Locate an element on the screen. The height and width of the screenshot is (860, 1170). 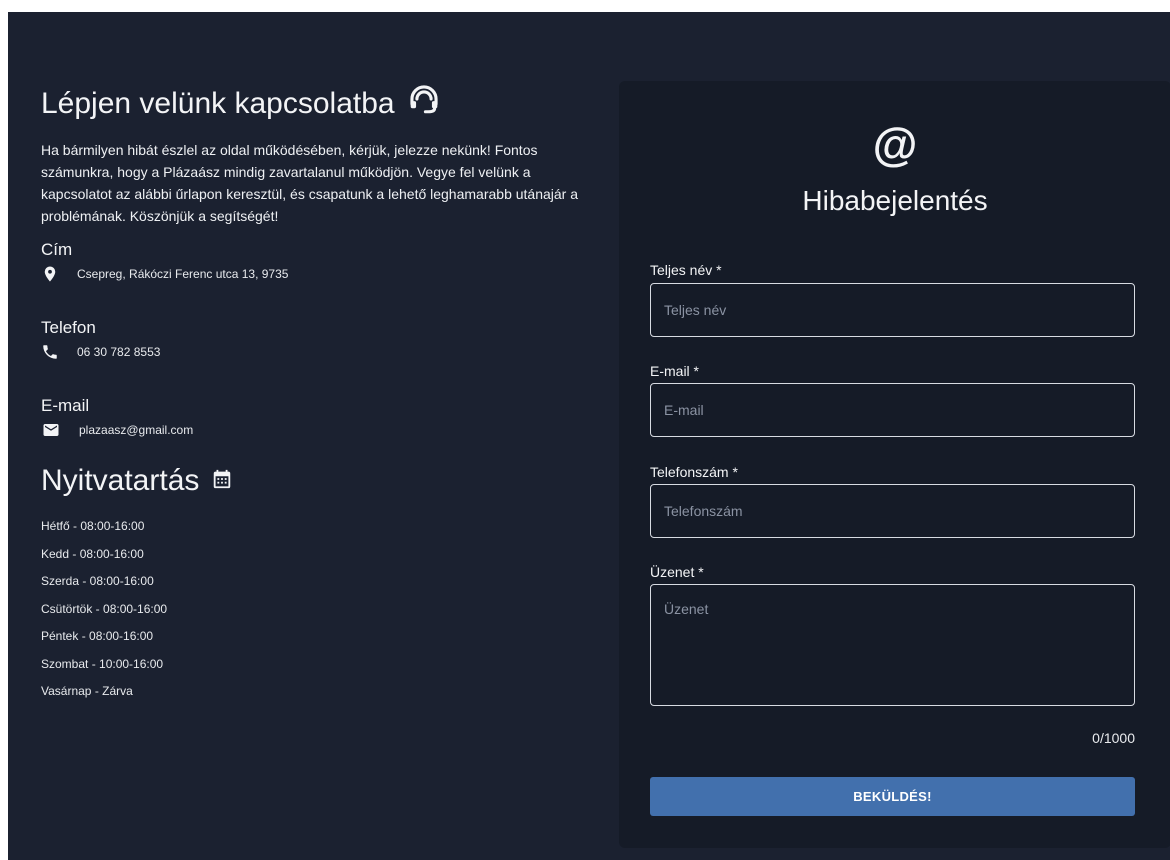
name-label: Teljes név * is located at coordinates (686, 270).